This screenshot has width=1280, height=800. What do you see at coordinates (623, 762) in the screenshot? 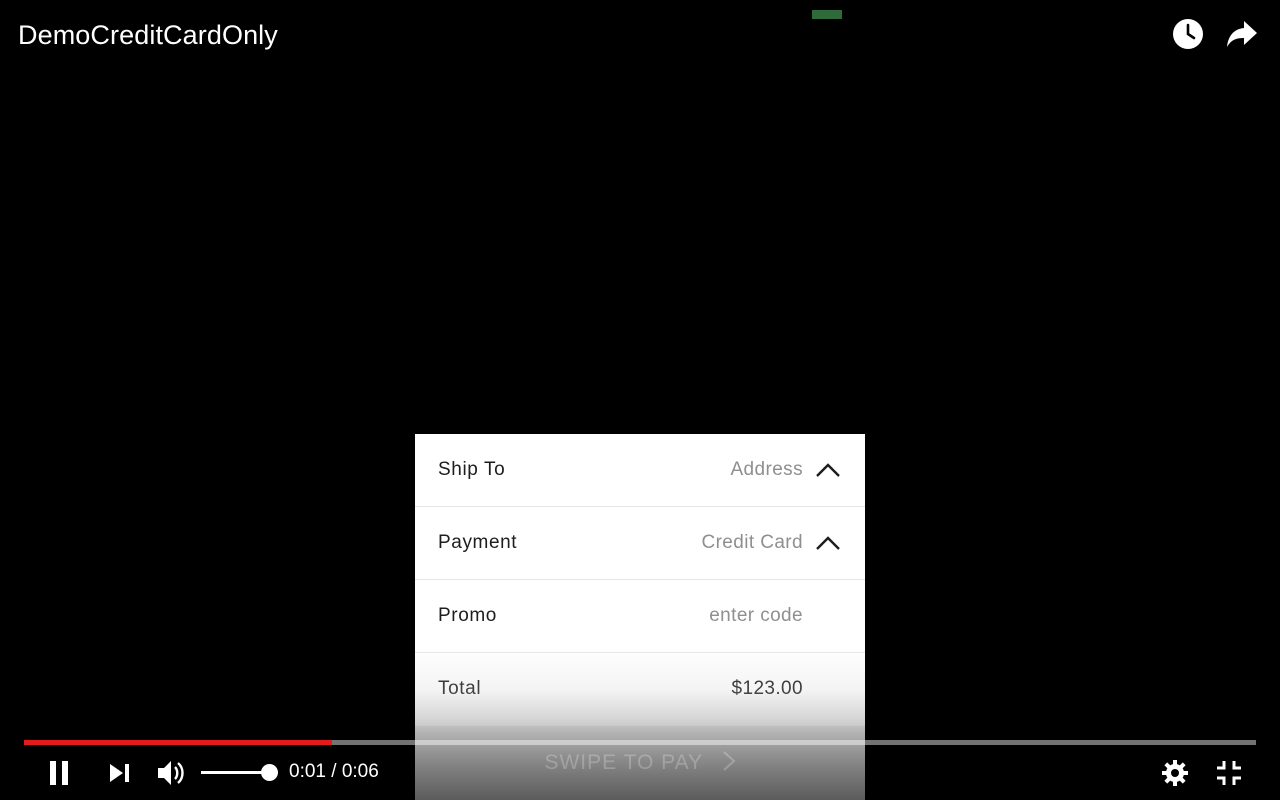
I see `swipe-label: SWIPE TO PAY` at bounding box center [623, 762].